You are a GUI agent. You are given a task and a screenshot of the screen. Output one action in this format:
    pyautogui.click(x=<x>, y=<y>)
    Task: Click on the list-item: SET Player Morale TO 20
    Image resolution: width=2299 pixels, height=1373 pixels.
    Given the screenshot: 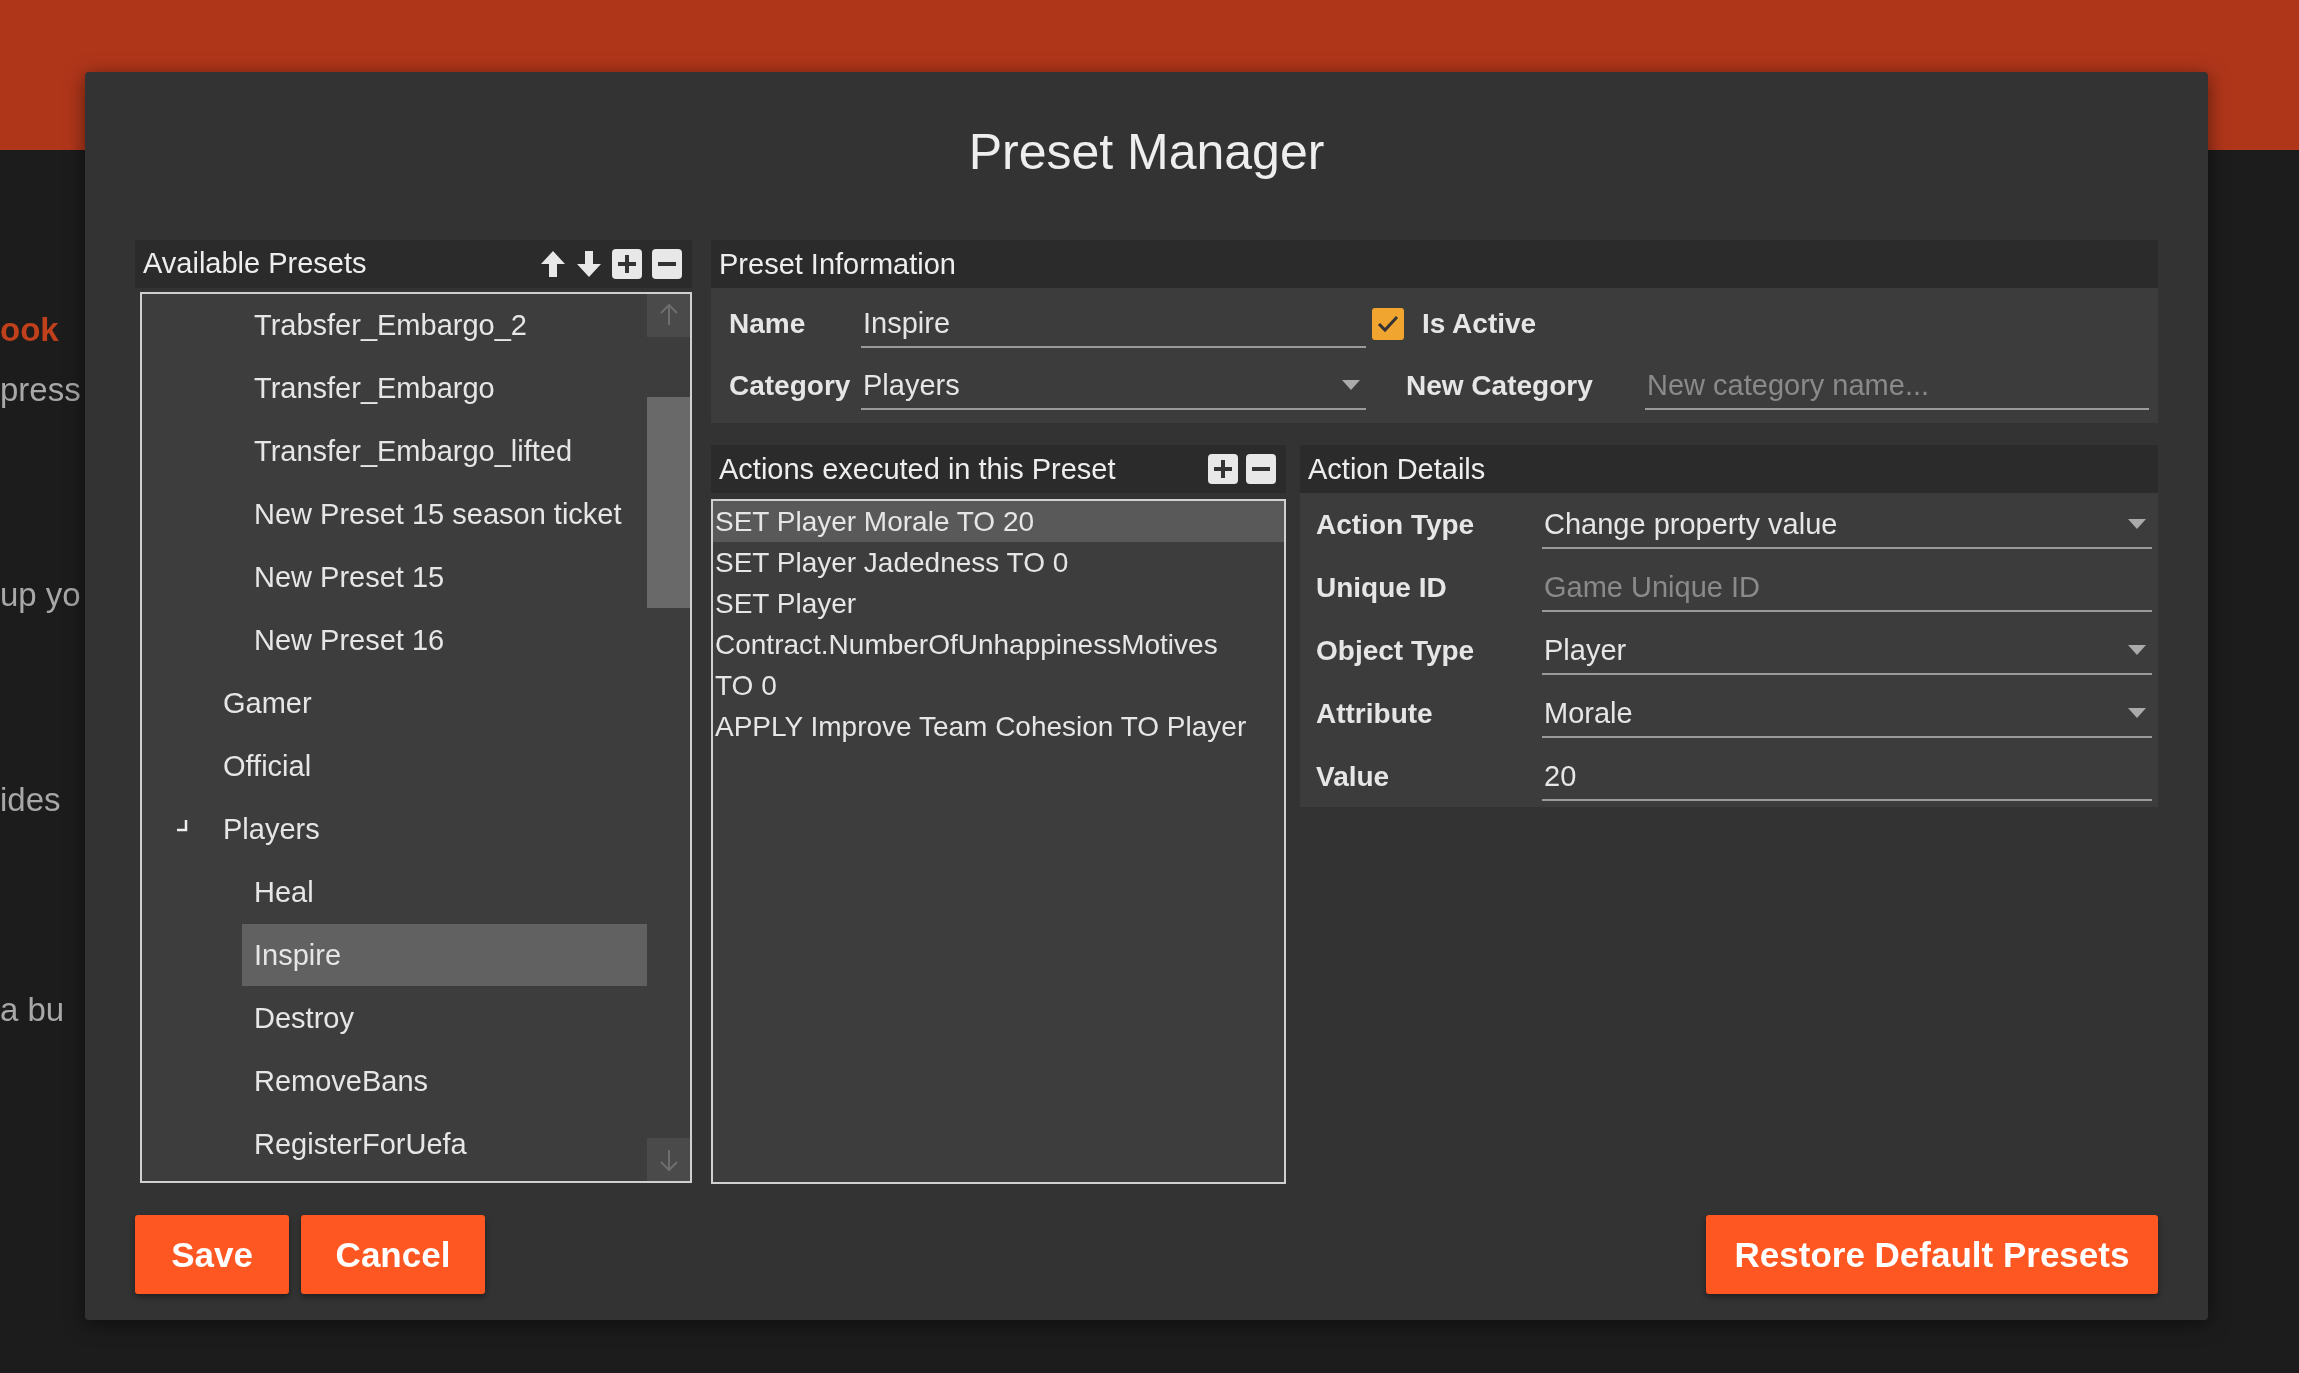 What is the action you would take?
    pyautogui.click(x=998, y=521)
    